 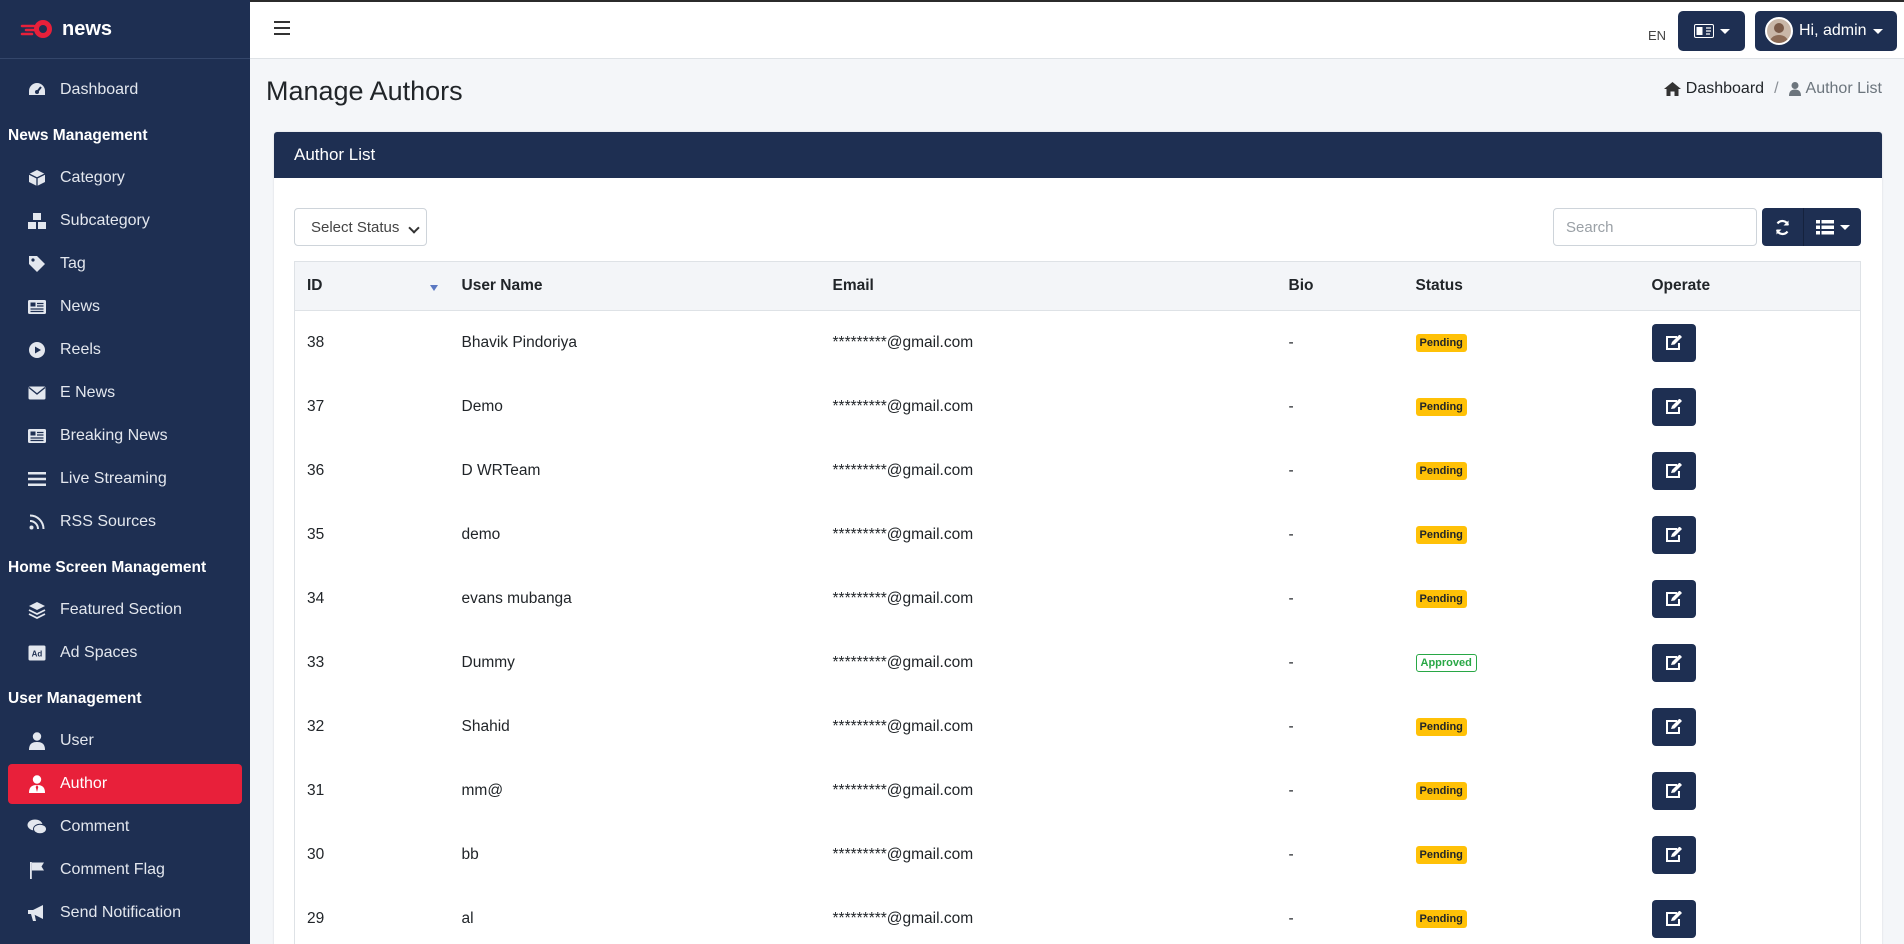 I want to click on sidebar-item-e-news: E News, so click(x=125, y=393).